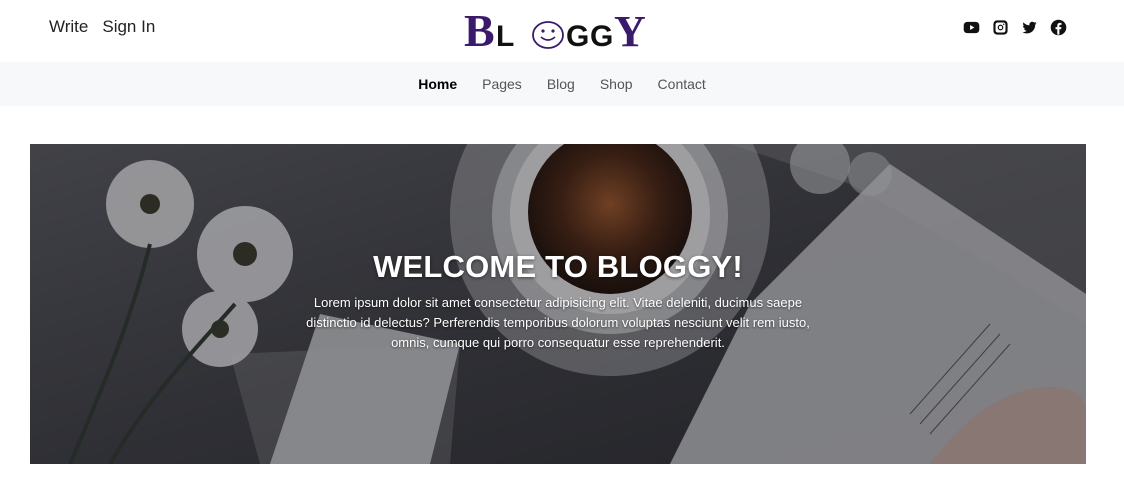 The image size is (1124, 493). What do you see at coordinates (555, 28) in the screenshot?
I see `logo-graphic: B L G G Y` at bounding box center [555, 28].